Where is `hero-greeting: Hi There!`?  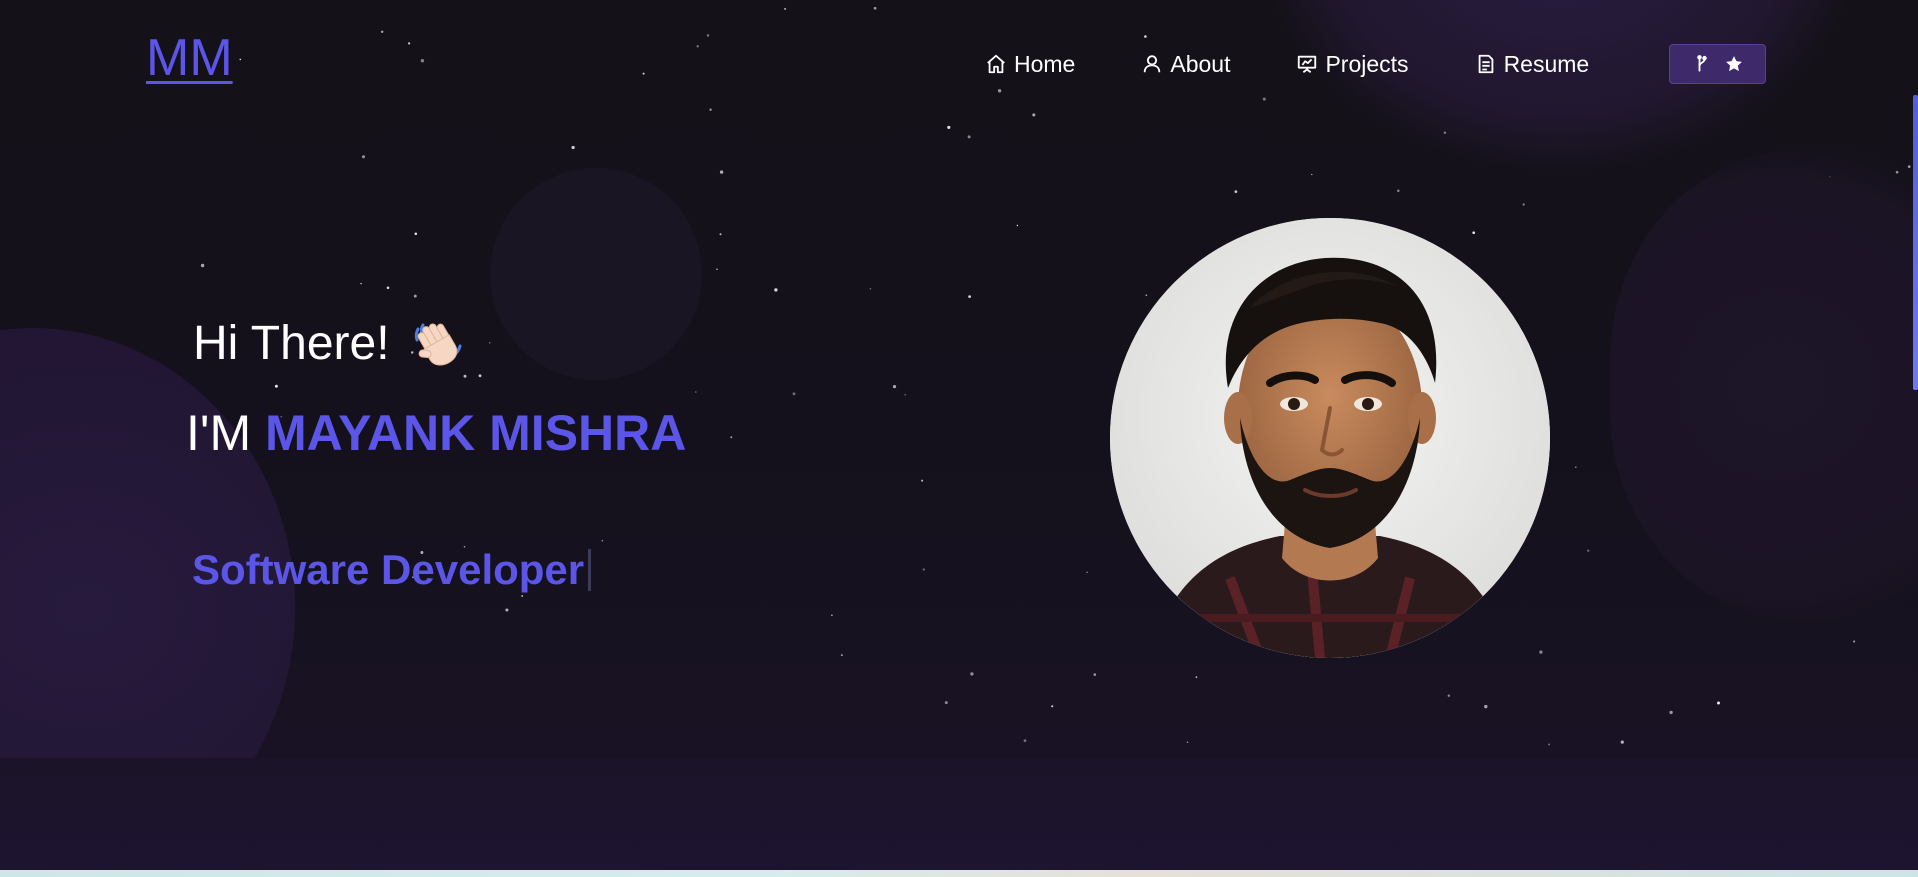 hero-greeting: Hi There! is located at coordinates (329, 343).